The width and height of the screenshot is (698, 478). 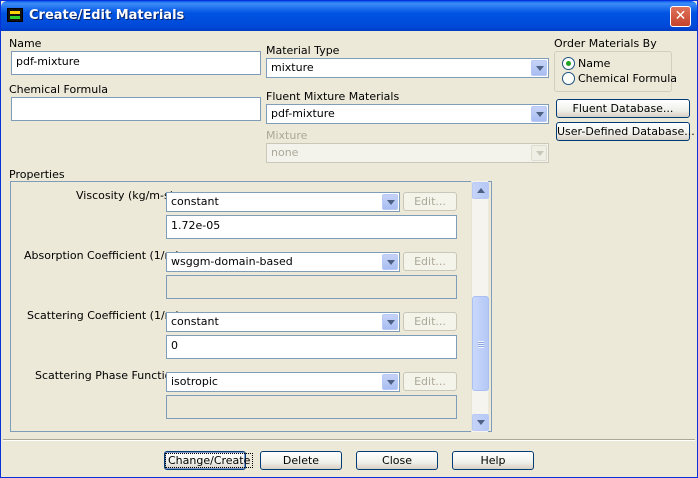 I want to click on scroll-down-icon, so click(x=480, y=422).